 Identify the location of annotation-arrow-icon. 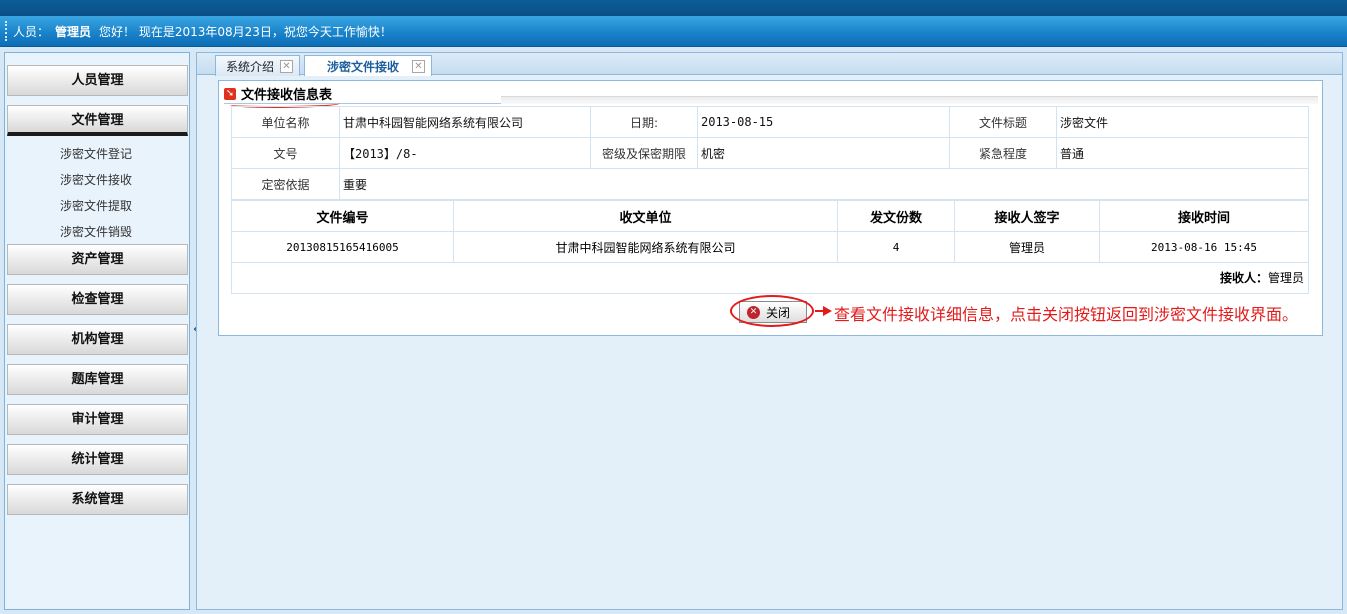
(827, 311).